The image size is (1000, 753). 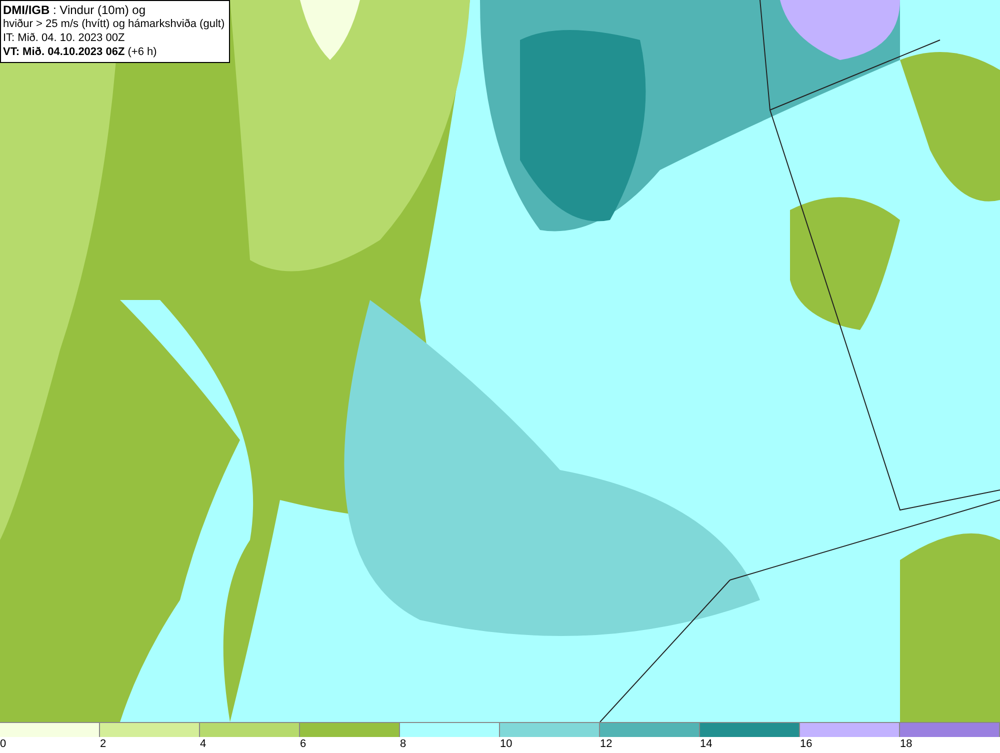 I want to click on legend-label: 2, so click(x=103, y=743).